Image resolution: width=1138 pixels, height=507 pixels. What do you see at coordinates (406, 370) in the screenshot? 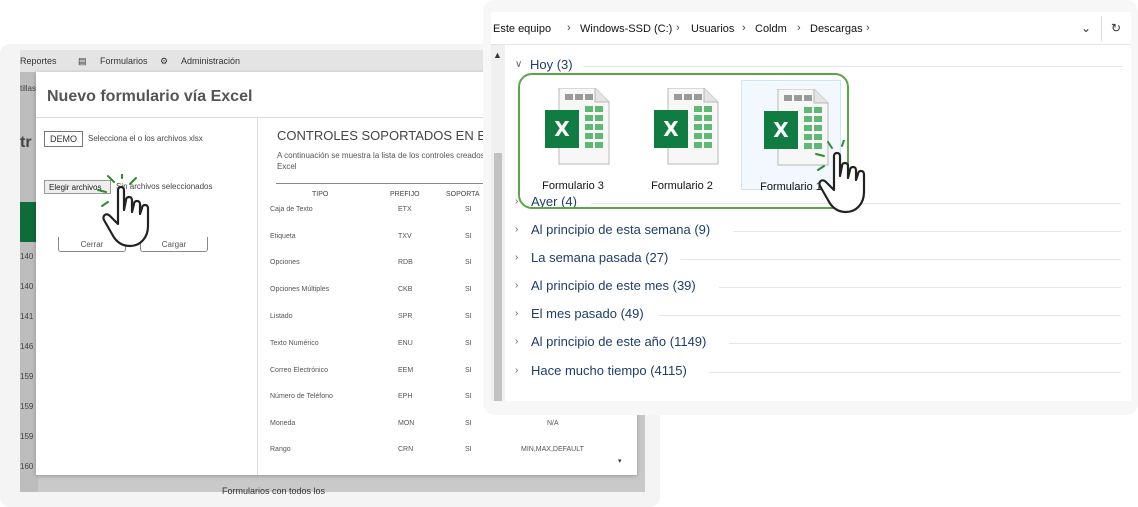
I see `cell-prefijo: EEM` at bounding box center [406, 370].